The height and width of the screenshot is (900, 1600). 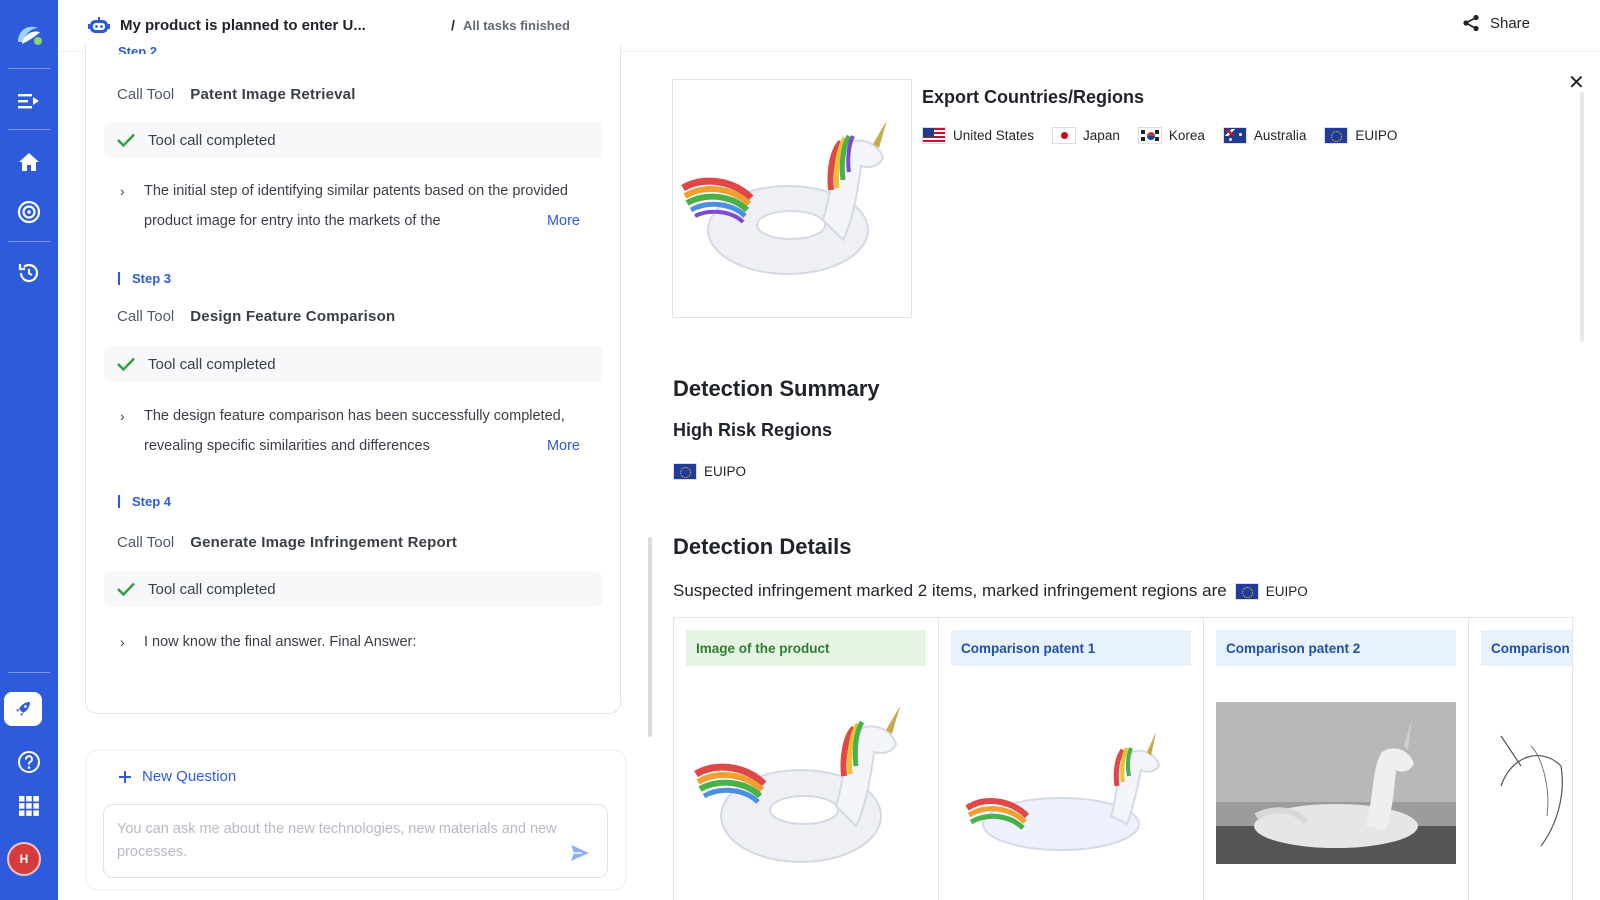 What do you see at coordinates (993, 135) in the screenshot?
I see `region-label: United States` at bounding box center [993, 135].